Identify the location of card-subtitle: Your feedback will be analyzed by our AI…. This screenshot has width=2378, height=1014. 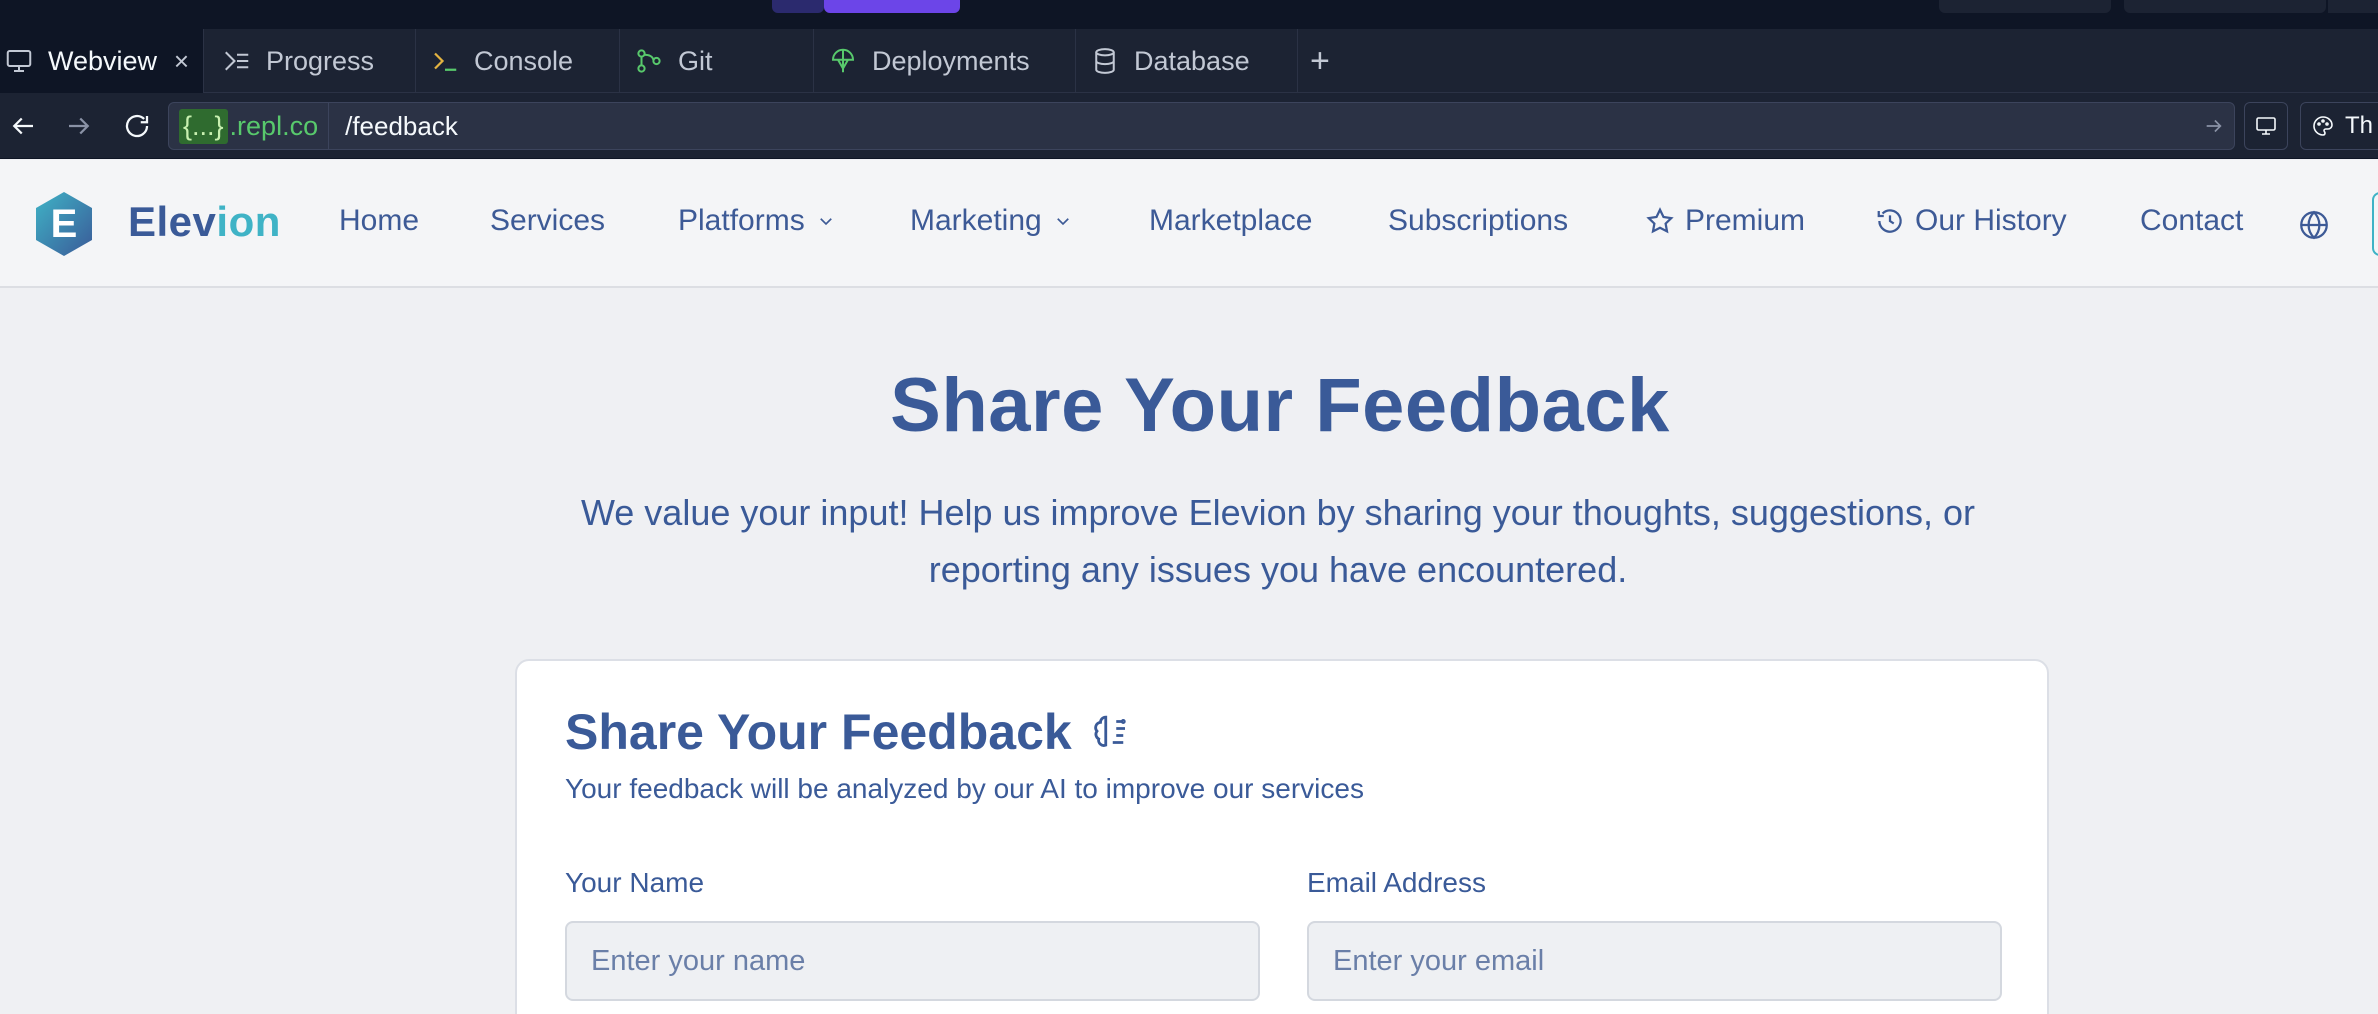
(964, 788).